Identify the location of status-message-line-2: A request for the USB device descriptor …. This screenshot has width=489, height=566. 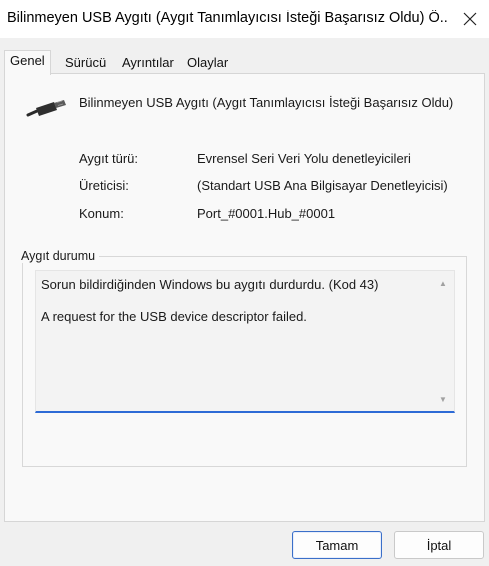
(174, 316).